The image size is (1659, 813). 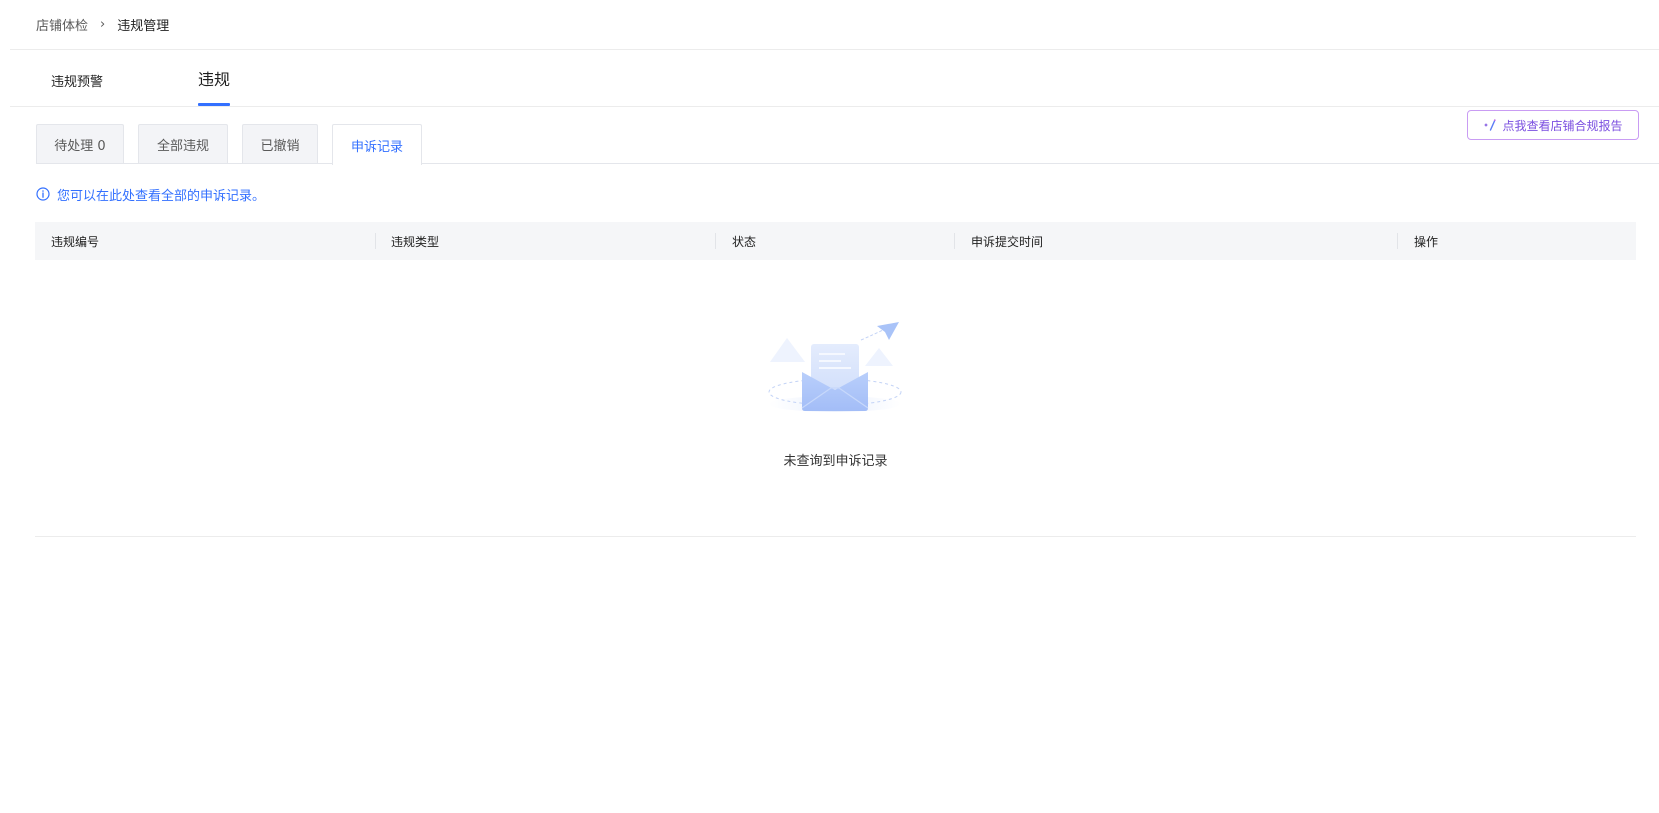 I want to click on compliance-report-label: 点我查看店铺合规报告, so click(x=1562, y=125).